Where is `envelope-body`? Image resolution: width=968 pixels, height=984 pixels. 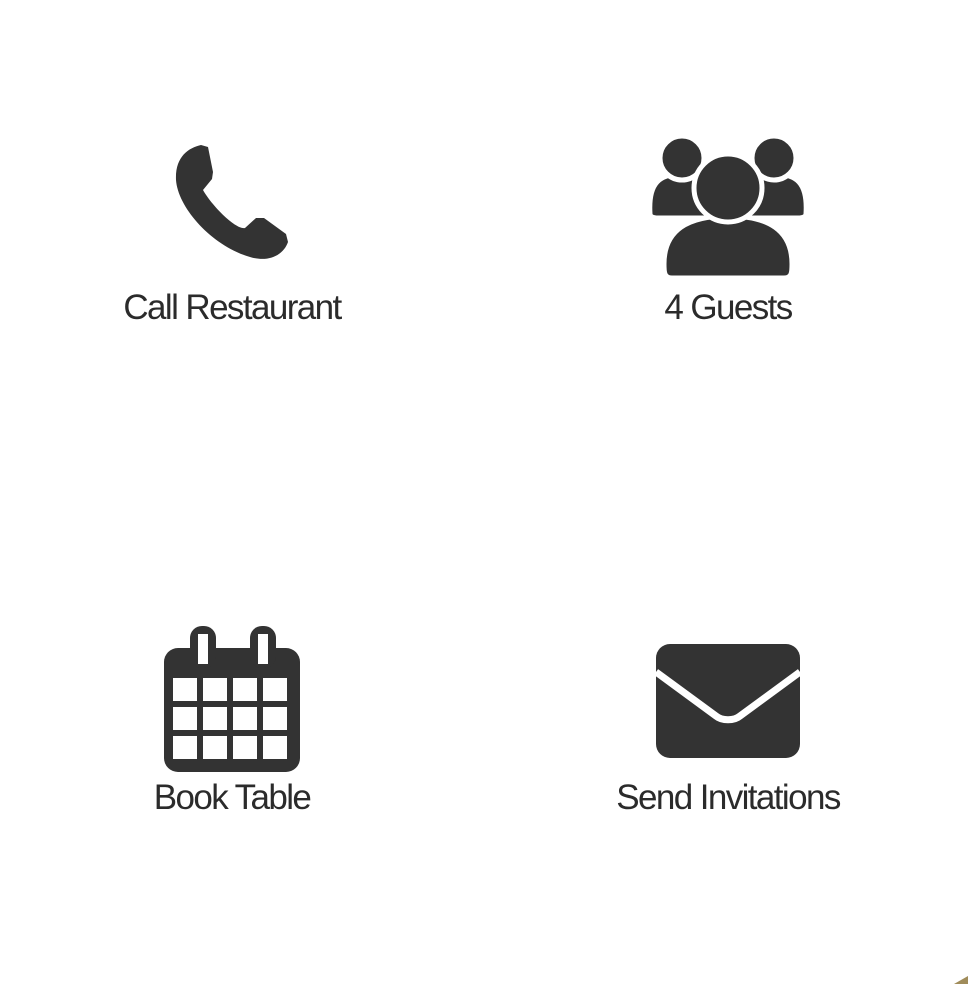
envelope-body is located at coordinates (728, 701).